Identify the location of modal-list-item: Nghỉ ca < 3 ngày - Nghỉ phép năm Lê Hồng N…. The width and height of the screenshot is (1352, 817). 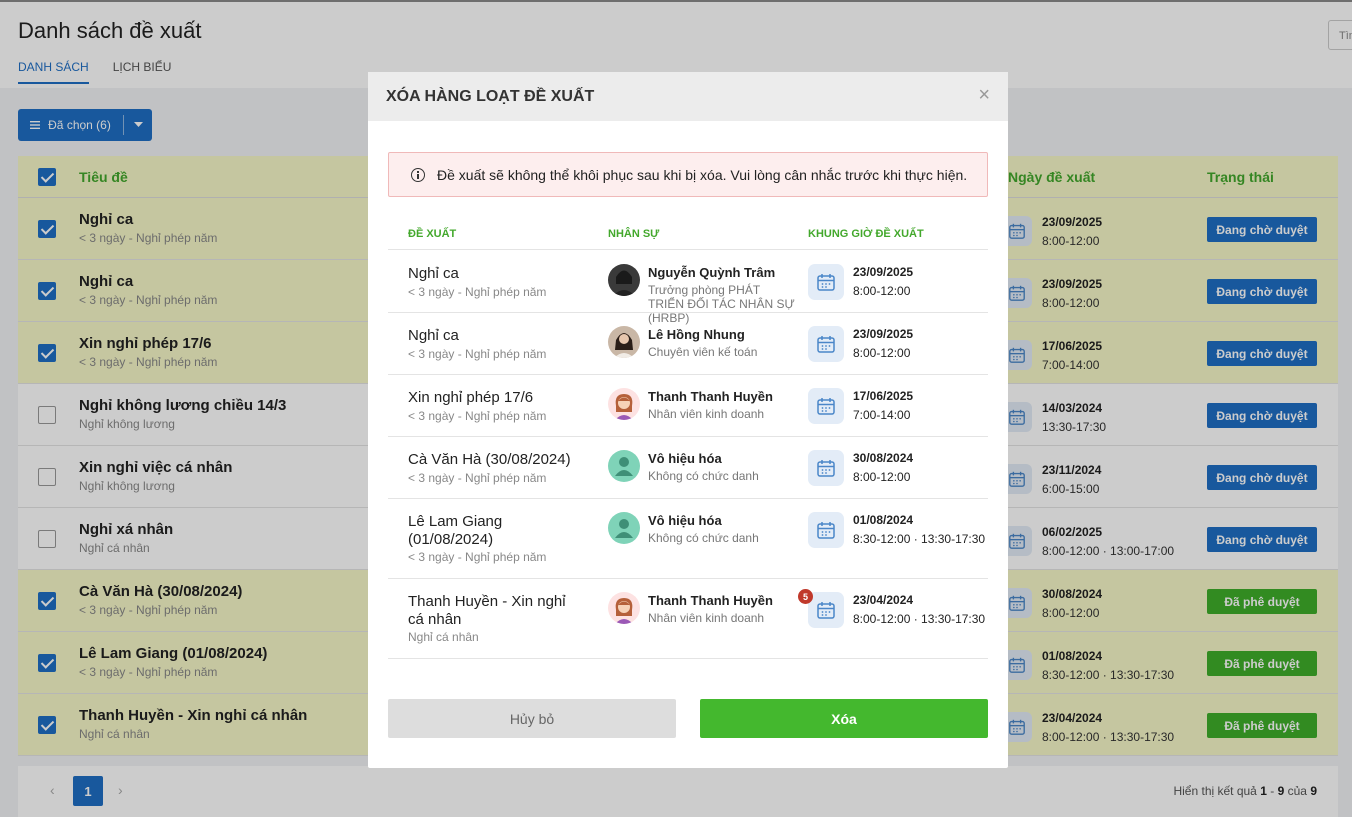
(688, 344).